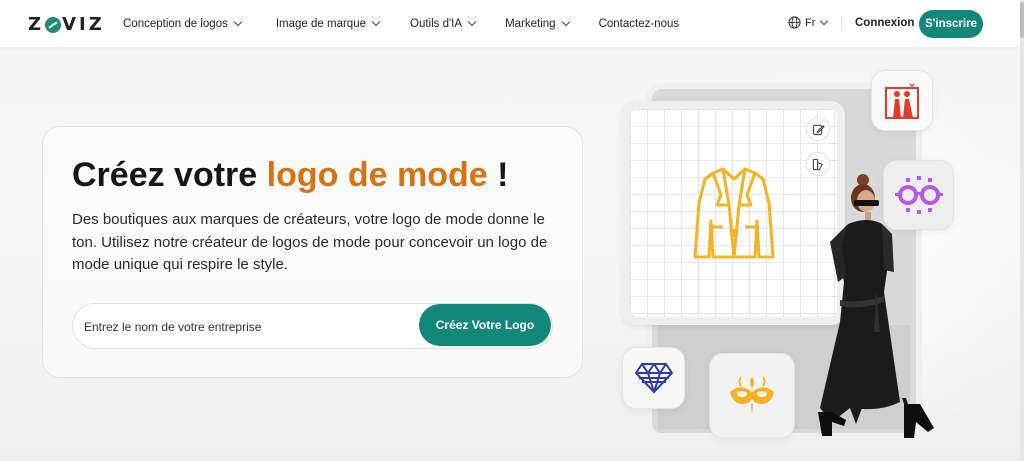 Image resolution: width=1024 pixels, height=461 pixels. I want to click on palette-icon, so click(817, 164).